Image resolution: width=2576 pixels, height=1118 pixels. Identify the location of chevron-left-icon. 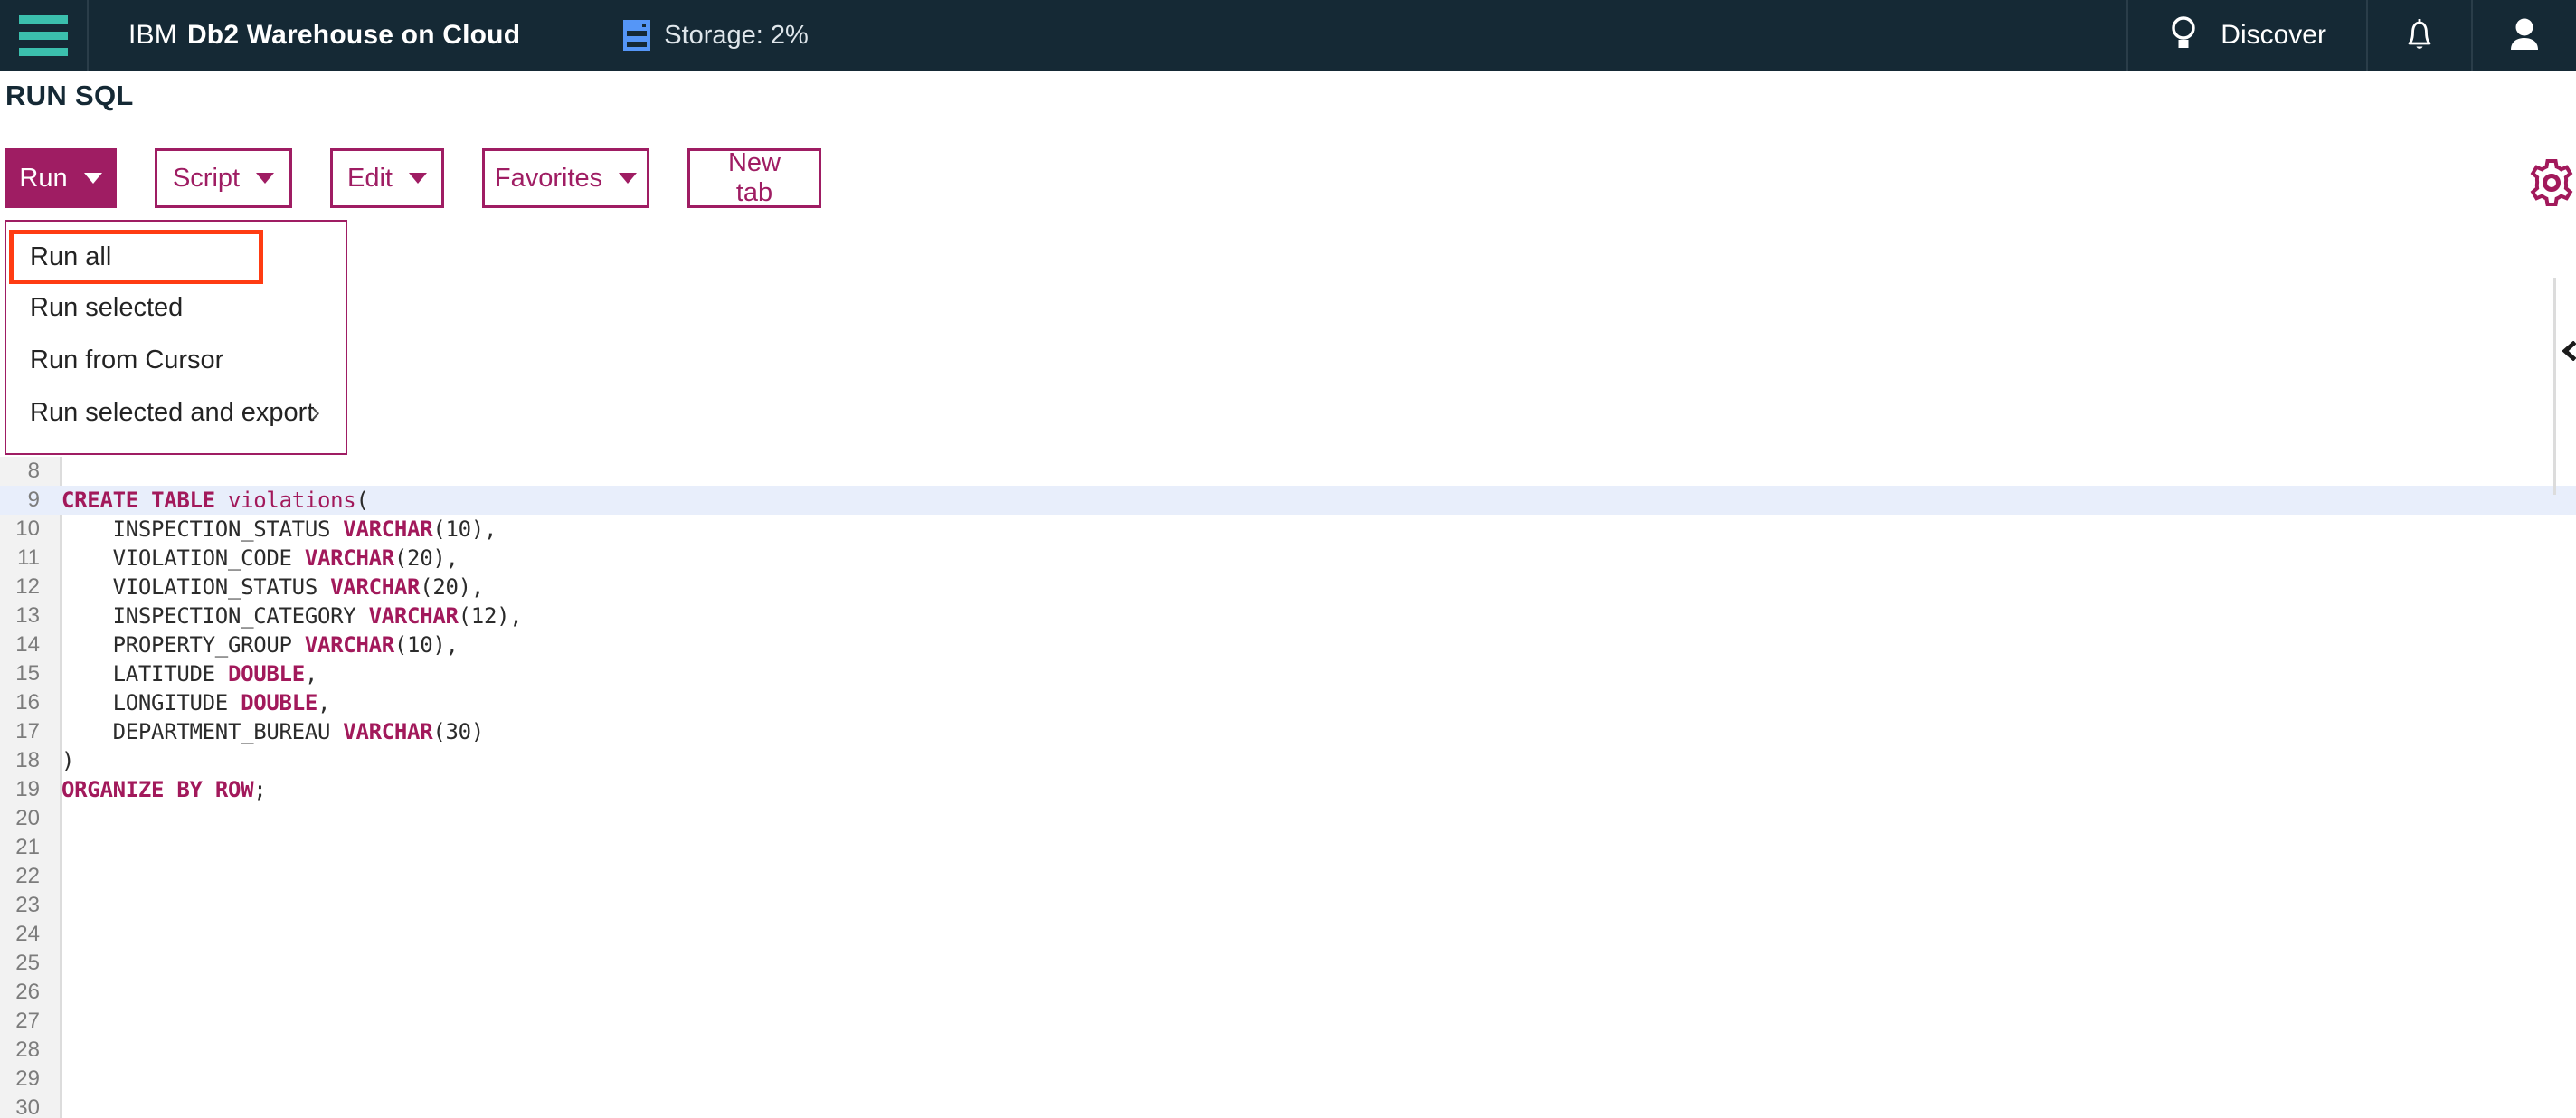
(2566, 351).